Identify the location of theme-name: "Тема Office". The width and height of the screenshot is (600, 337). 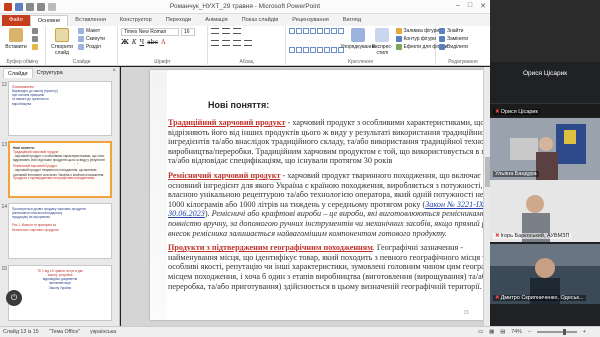
(64, 332).